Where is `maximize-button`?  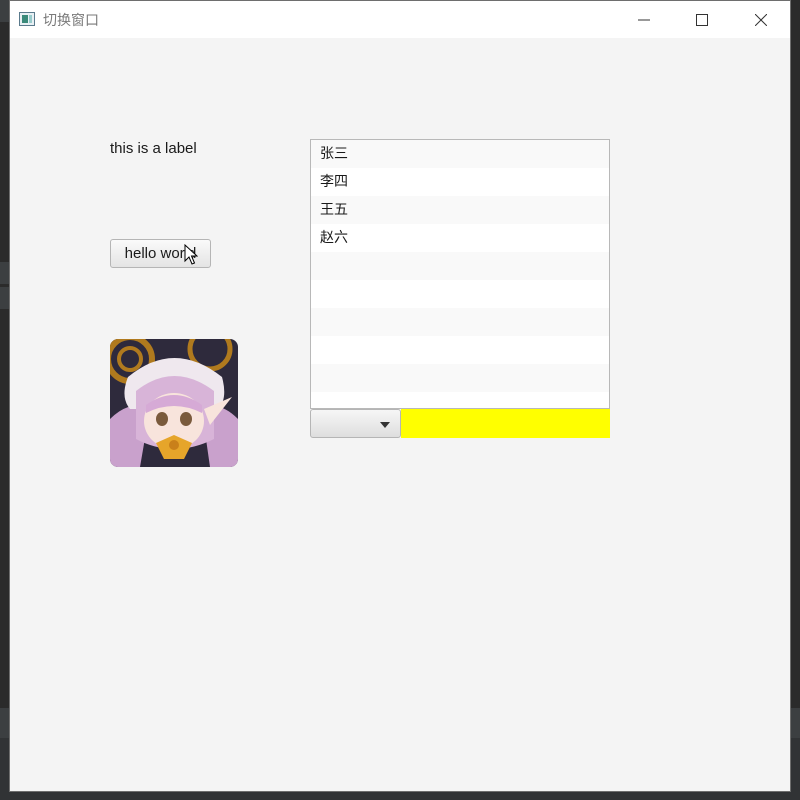
maximize-button is located at coordinates (702, 19).